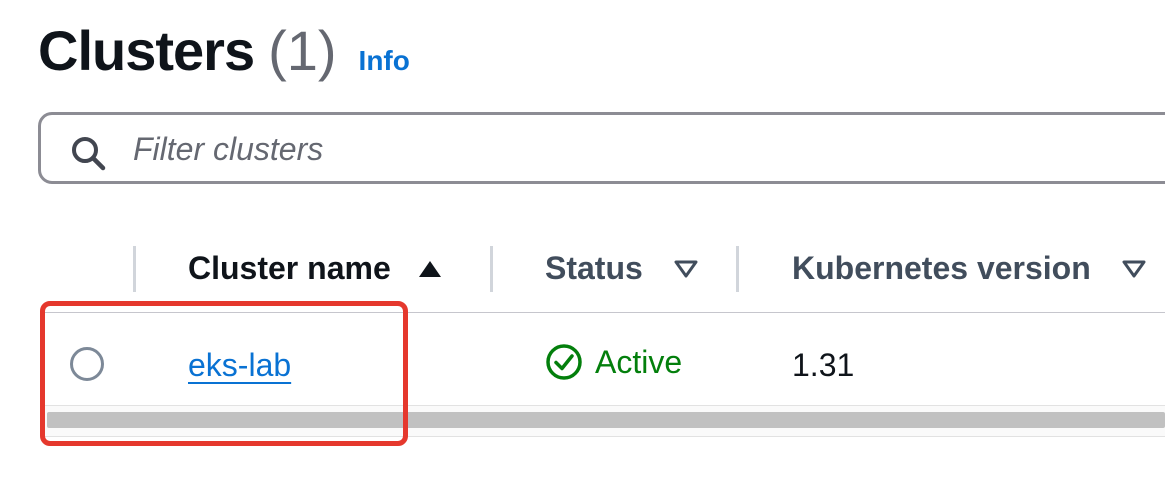 This screenshot has width=1165, height=483. Describe the element at coordinates (594, 268) in the screenshot. I see `column-header-label: Status` at that location.